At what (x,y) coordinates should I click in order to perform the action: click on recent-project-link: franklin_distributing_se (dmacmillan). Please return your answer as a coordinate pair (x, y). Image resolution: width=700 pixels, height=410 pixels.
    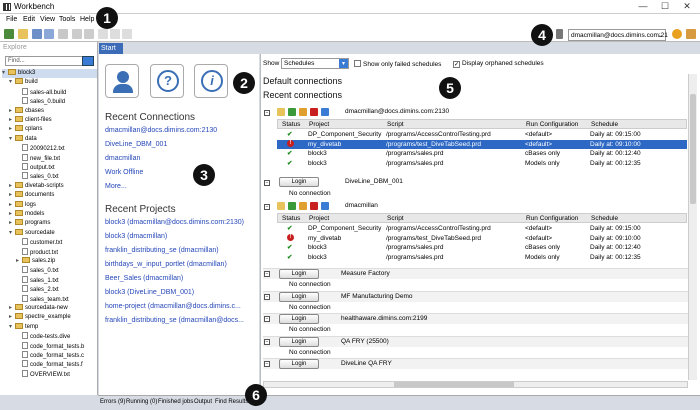
    Looking at the image, I should click on (162, 250).